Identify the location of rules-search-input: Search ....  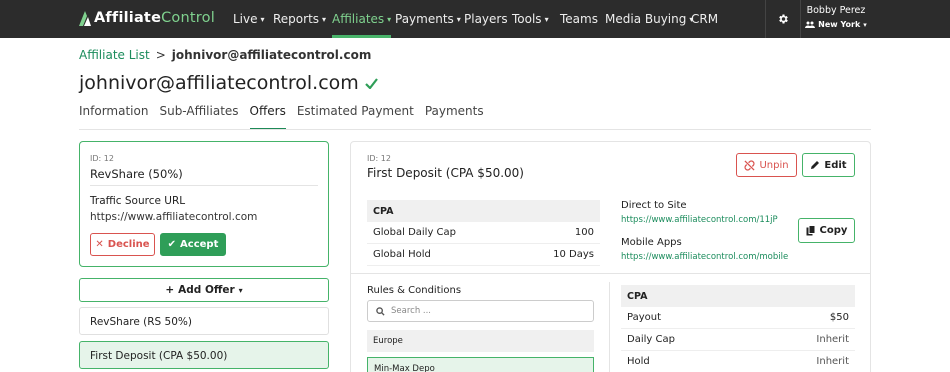
(480, 311).